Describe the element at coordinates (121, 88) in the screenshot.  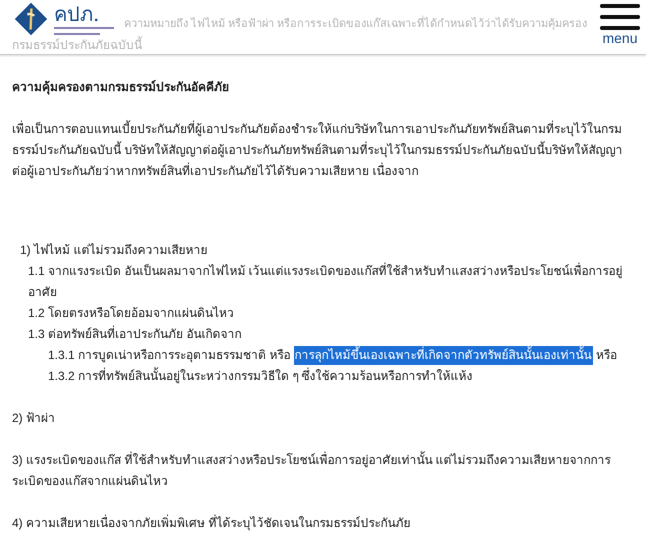
I see `section-heading: ความคุ้มครองตามกรมธรรม์ประกันอัคคีภัย` at that location.